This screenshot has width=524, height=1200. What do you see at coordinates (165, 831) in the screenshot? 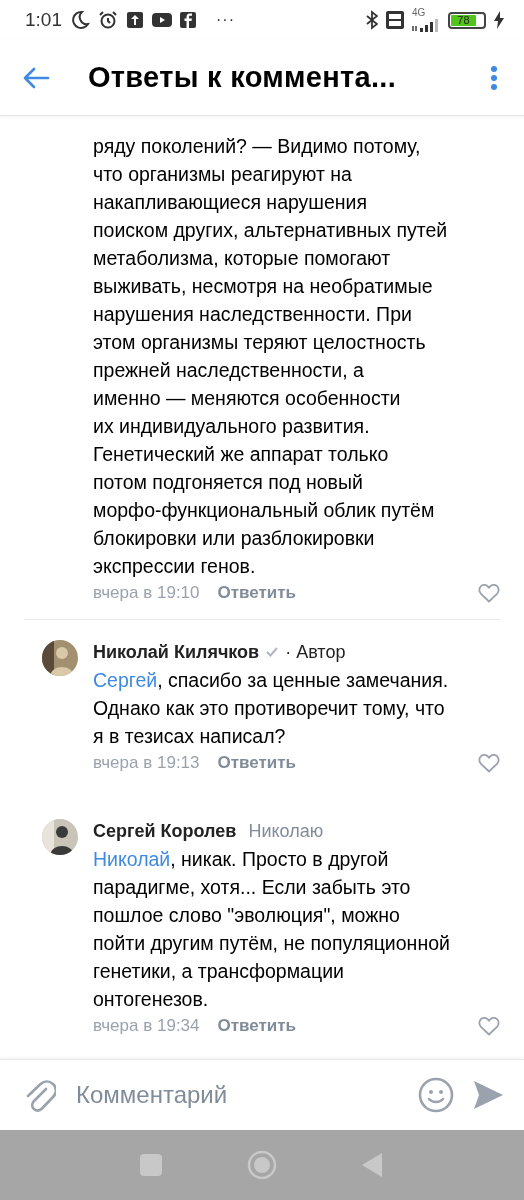
I see `author-name: Сергей Королев` at bounding box center [165, 831].